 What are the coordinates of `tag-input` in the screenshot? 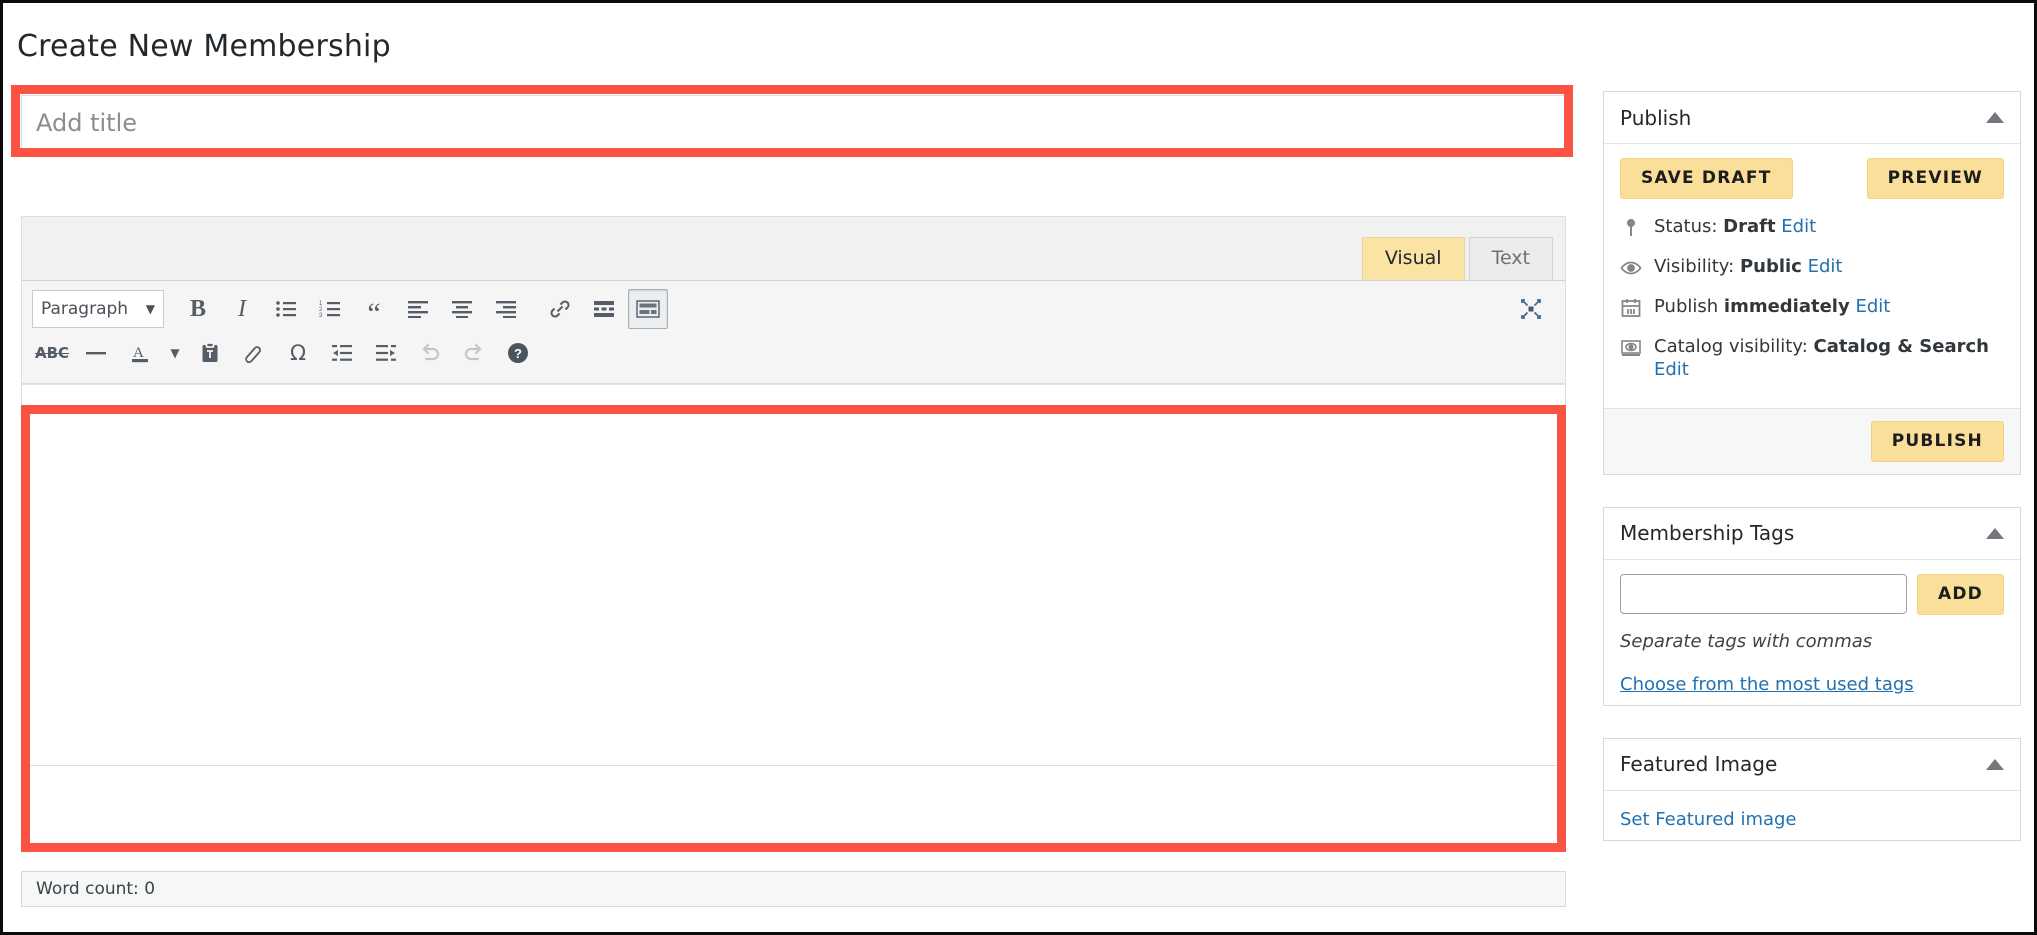 It's located at (1764, 593).